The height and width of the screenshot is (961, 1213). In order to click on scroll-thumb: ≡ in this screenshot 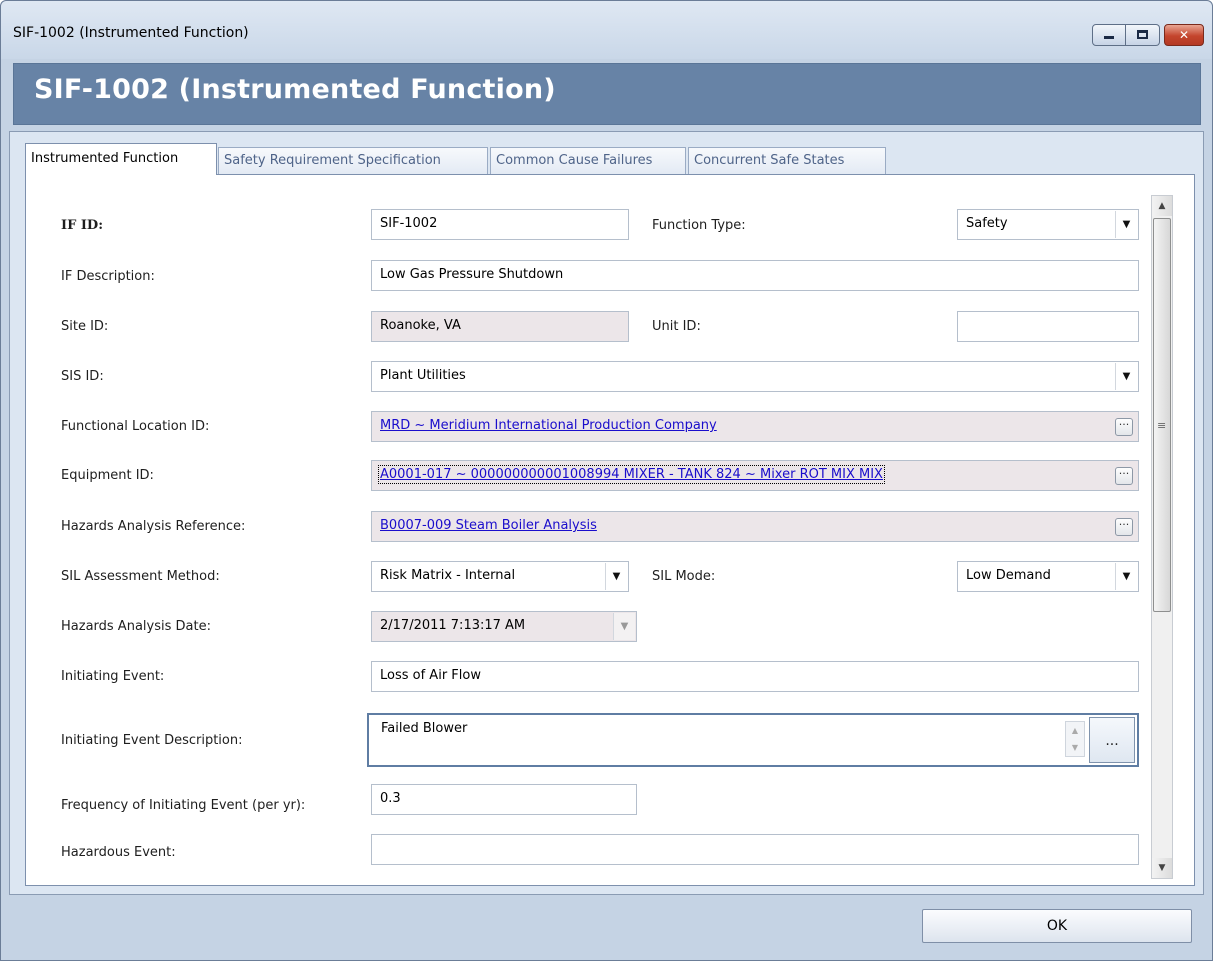, I will do `click(1162, 415)`.